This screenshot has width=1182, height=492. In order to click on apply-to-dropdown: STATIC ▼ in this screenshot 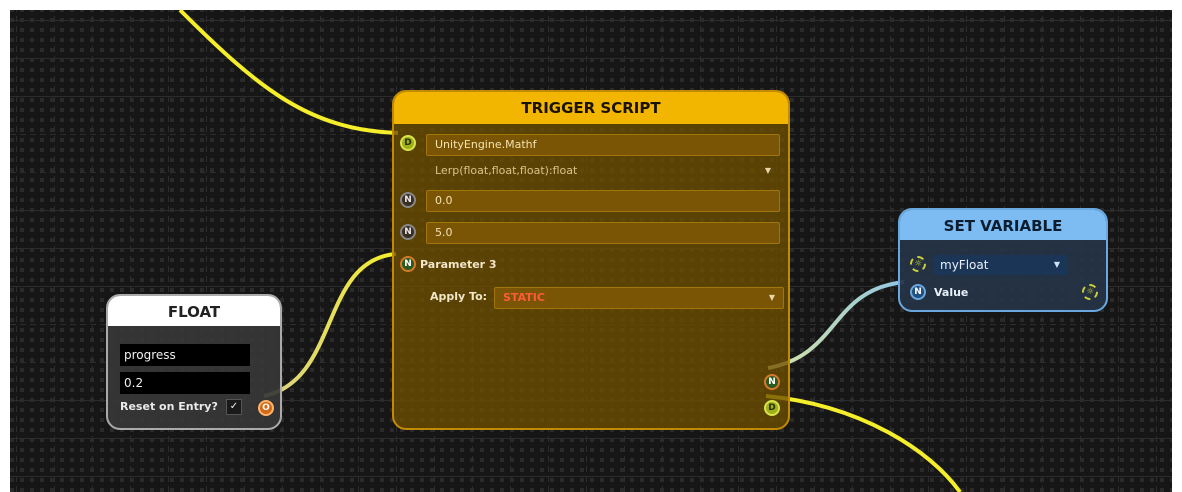, I will do `click(639, 298)`.